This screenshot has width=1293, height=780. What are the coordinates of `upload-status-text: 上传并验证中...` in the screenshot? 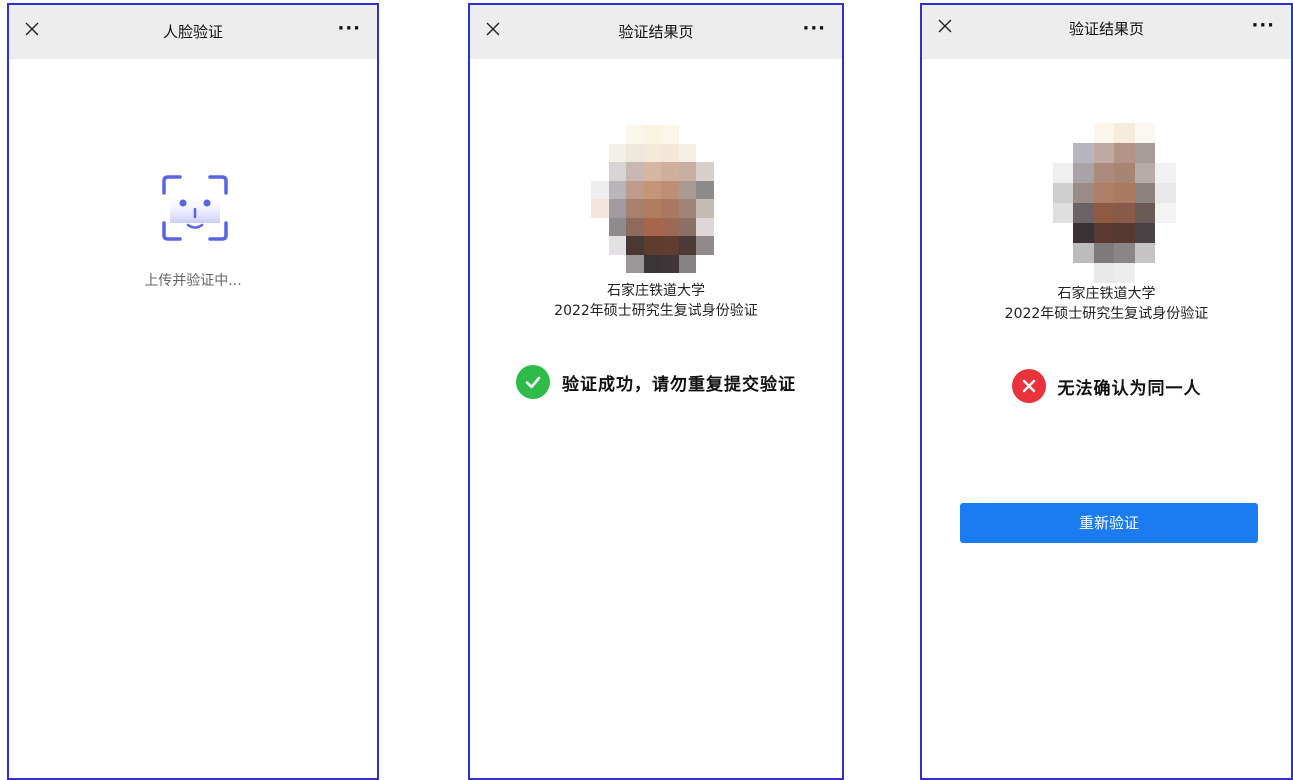 It's located at (193, 281).